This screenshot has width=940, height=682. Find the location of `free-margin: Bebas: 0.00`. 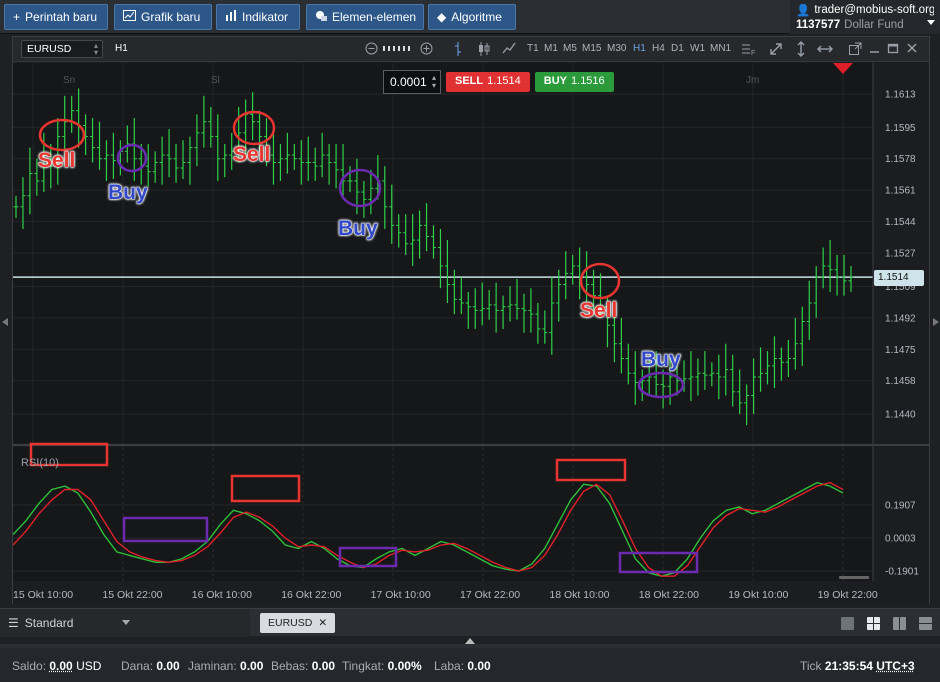

free-margin: Bebas: 0.00 is located at coordinates (303, 666).